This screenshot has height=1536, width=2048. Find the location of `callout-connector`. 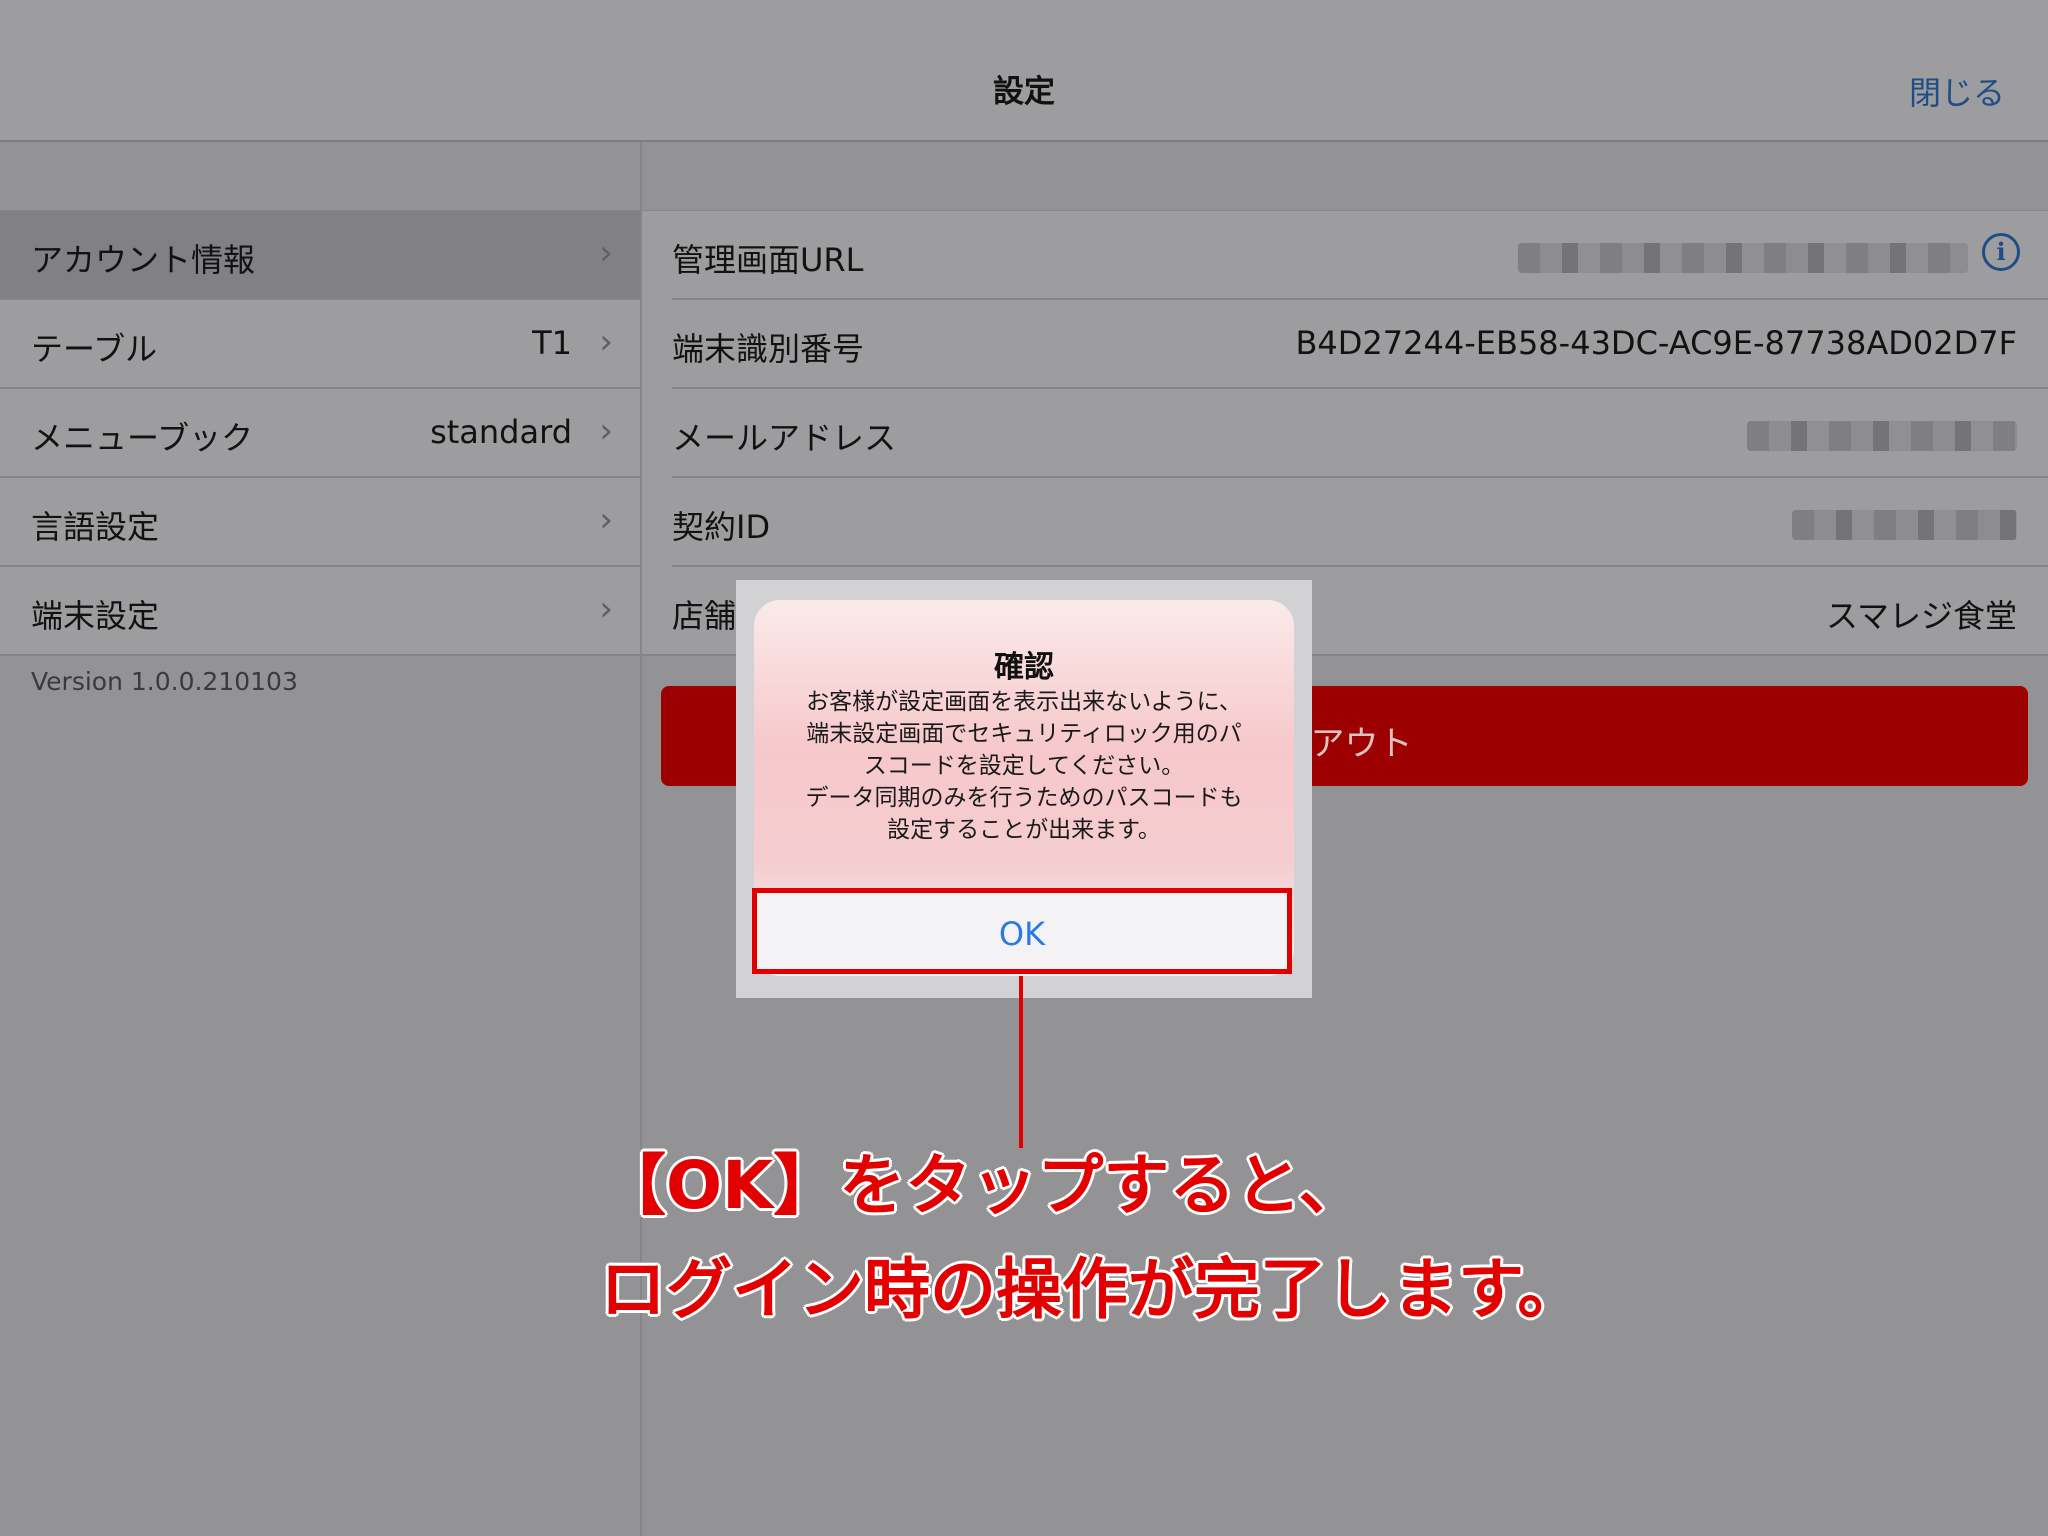

callout-connector is located at coordinates (1021, 1062).